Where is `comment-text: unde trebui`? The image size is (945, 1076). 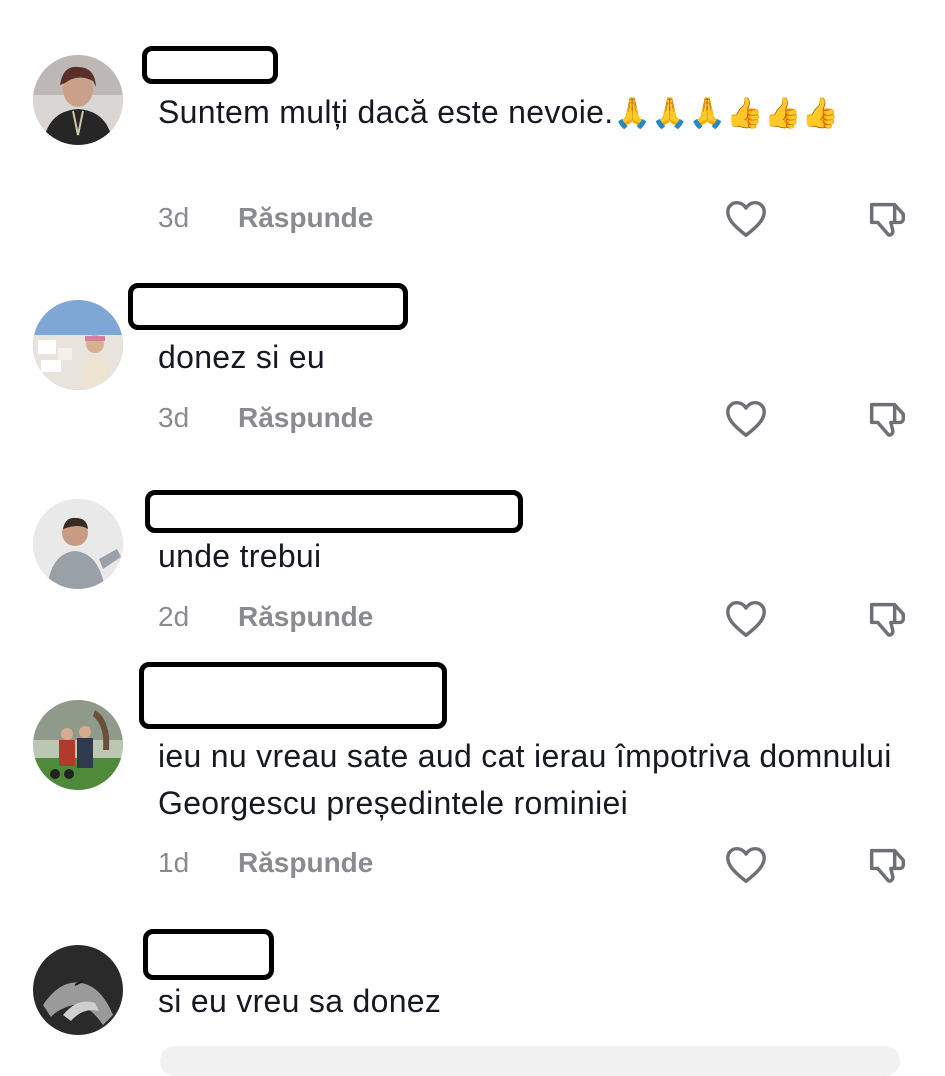
comment-text: unde trebui is located at coordinates (240, 556).